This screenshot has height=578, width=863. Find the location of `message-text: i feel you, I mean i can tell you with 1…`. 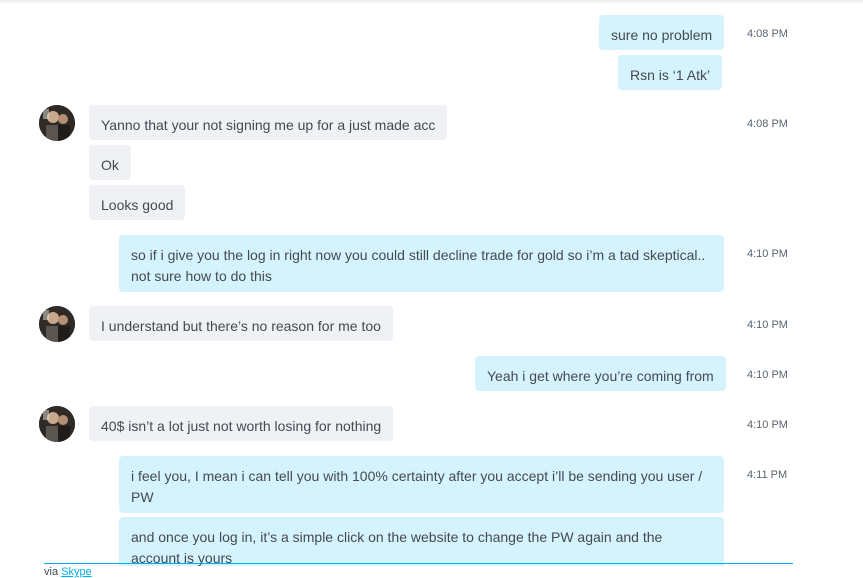

message-text: i feel you, I mean i can tell you with 1… is located at coordinates (417, 486).